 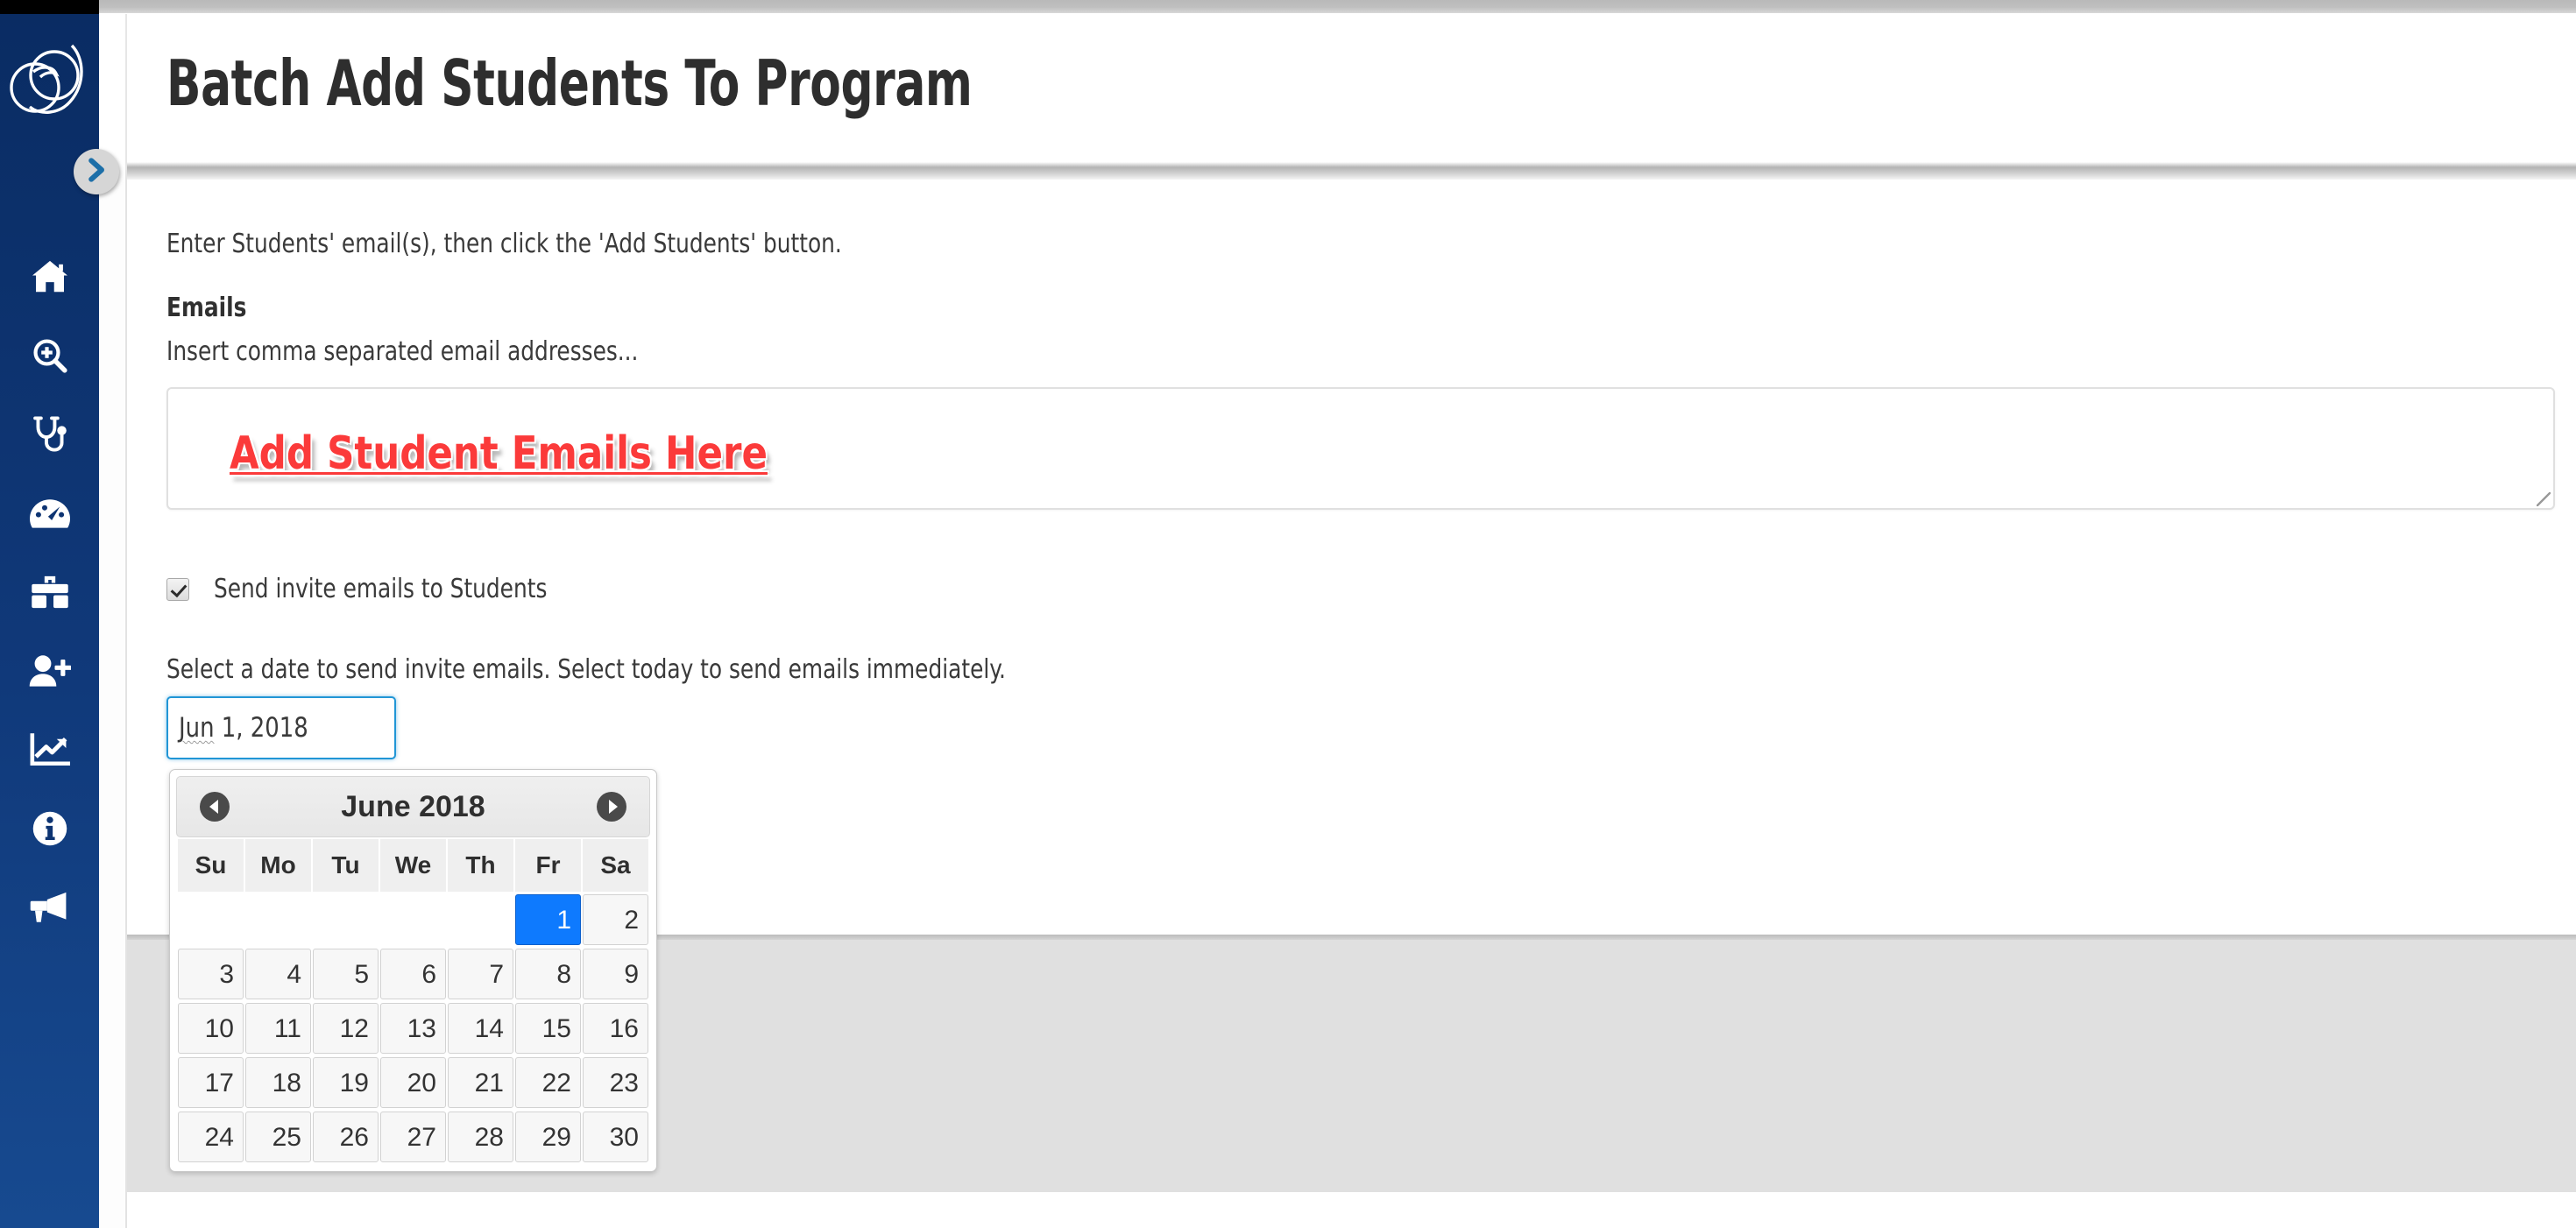 I want to click on send-invite-checkbox-row: Send invite emails to Students, so click(x=371, y=589).